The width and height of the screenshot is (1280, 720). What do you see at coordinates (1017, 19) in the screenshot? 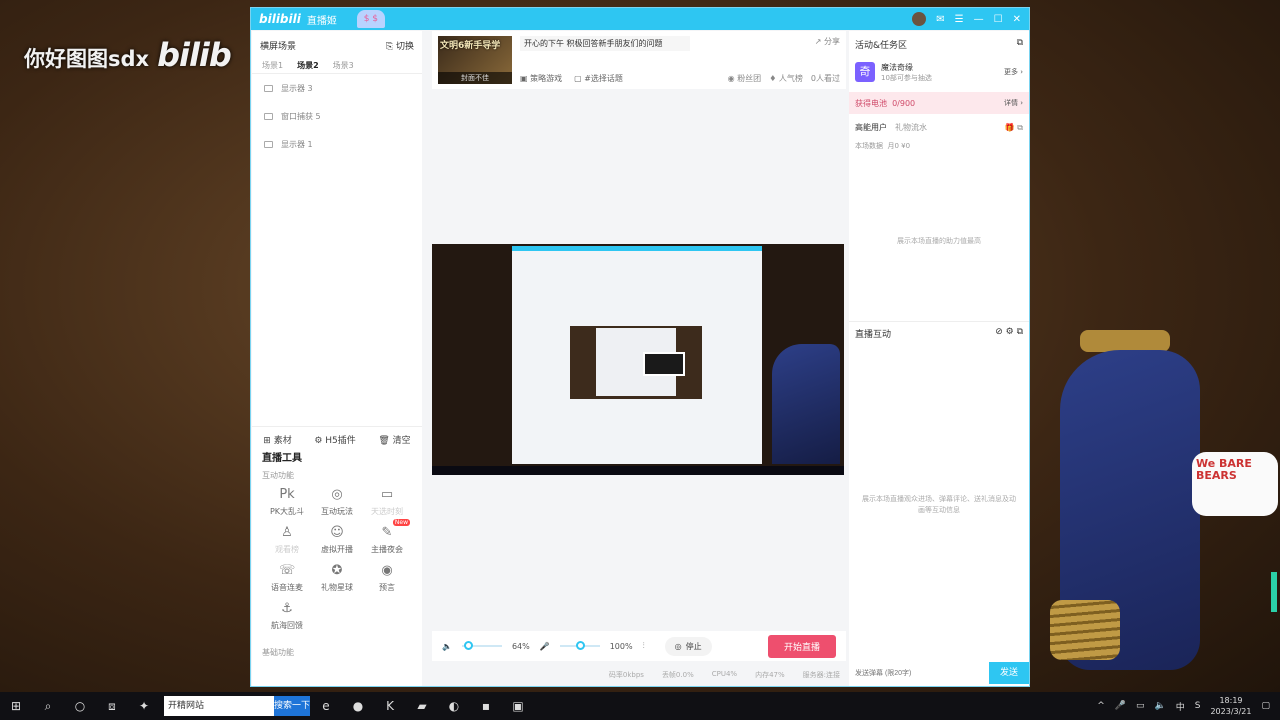
I see `close-icon: ✕` at bounding box center [1017, 19].